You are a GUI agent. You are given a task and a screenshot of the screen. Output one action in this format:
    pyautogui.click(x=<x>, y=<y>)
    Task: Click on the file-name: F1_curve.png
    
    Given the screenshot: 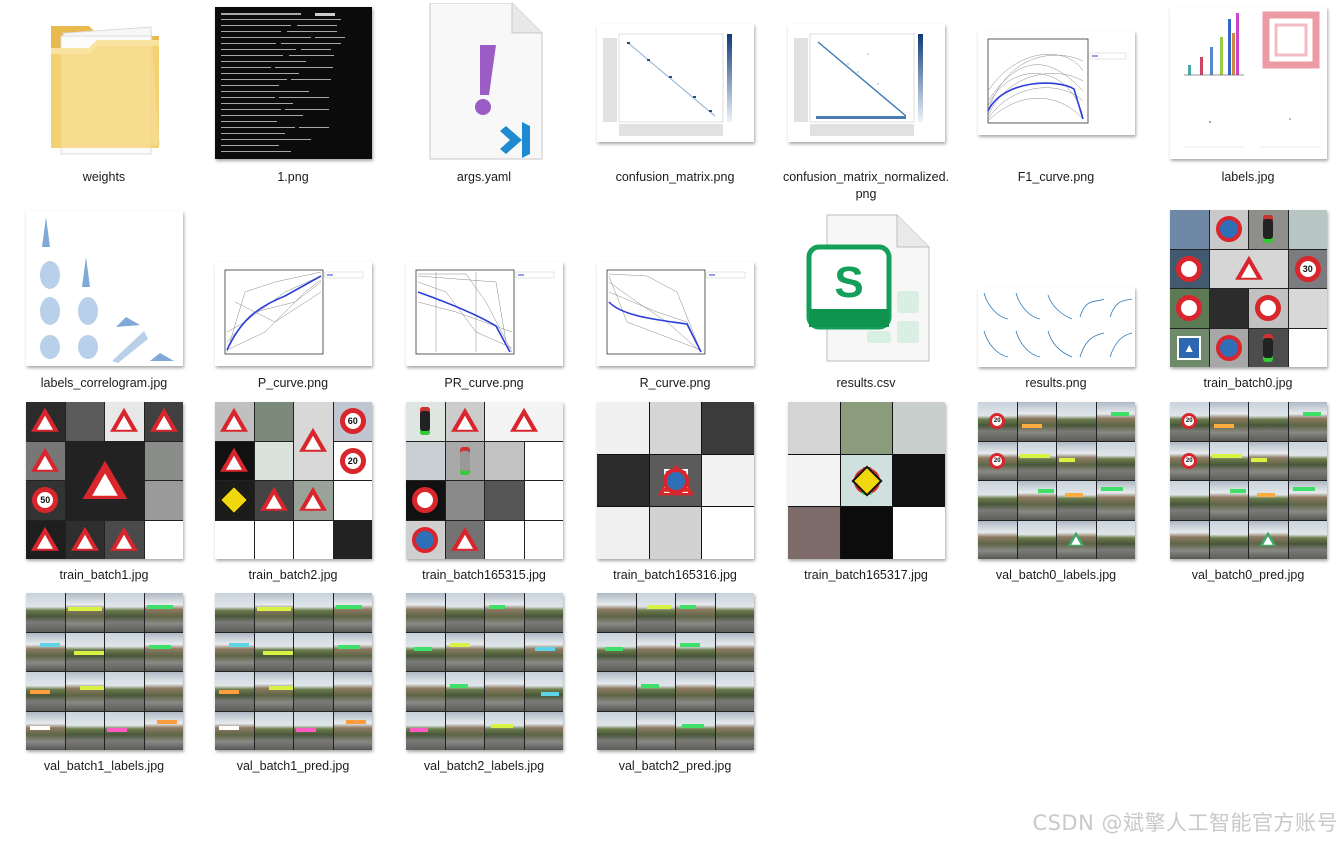 What is the action you would take?
    pyautogui.click(x=1056, y=177)
    